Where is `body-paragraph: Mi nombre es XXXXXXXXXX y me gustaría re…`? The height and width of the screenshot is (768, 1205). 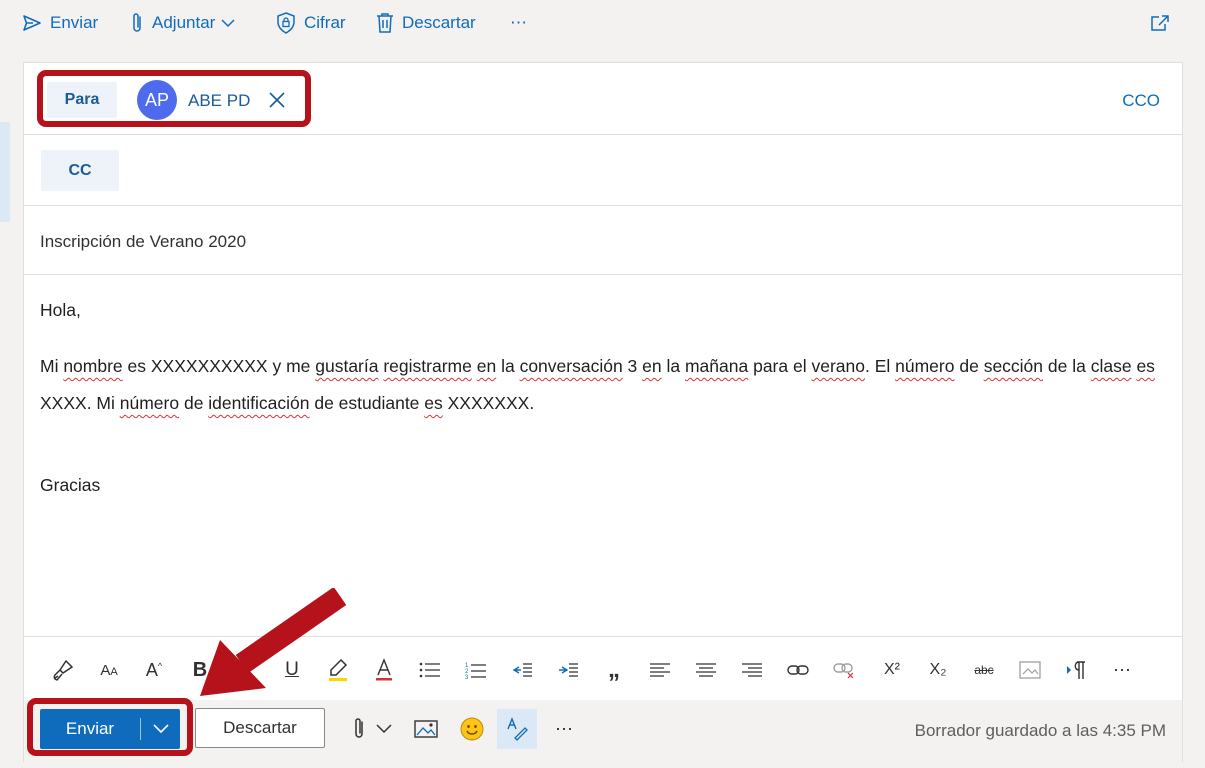
body-paragraph: Mi nombre es XXXXXXXXXX y me gustaría re… is located at coordinates (597, 384).